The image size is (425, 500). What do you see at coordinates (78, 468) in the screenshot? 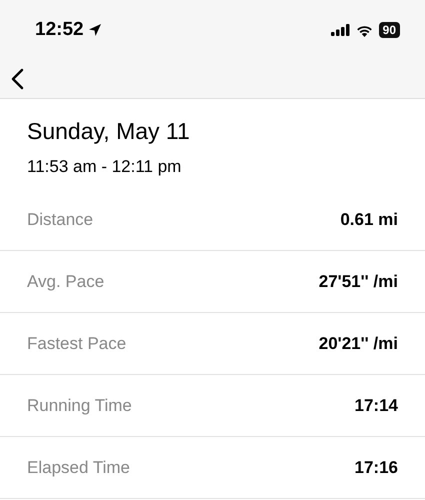
I see `stat-label: Elapsed Time` at bounding box center [78, 468].